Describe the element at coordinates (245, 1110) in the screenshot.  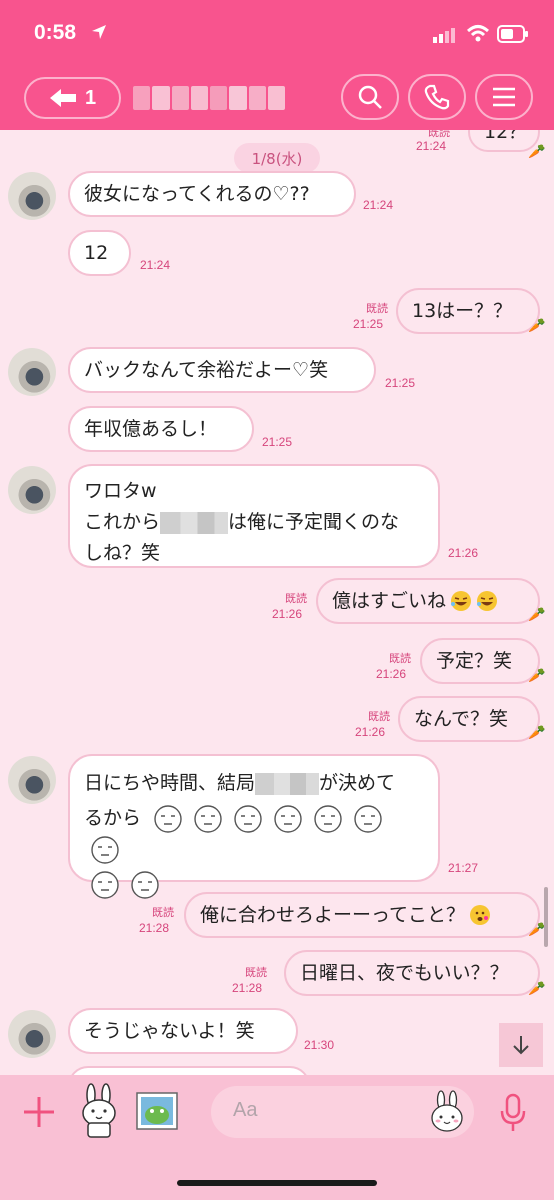
I see `input-placeholder: Aa` at that location.